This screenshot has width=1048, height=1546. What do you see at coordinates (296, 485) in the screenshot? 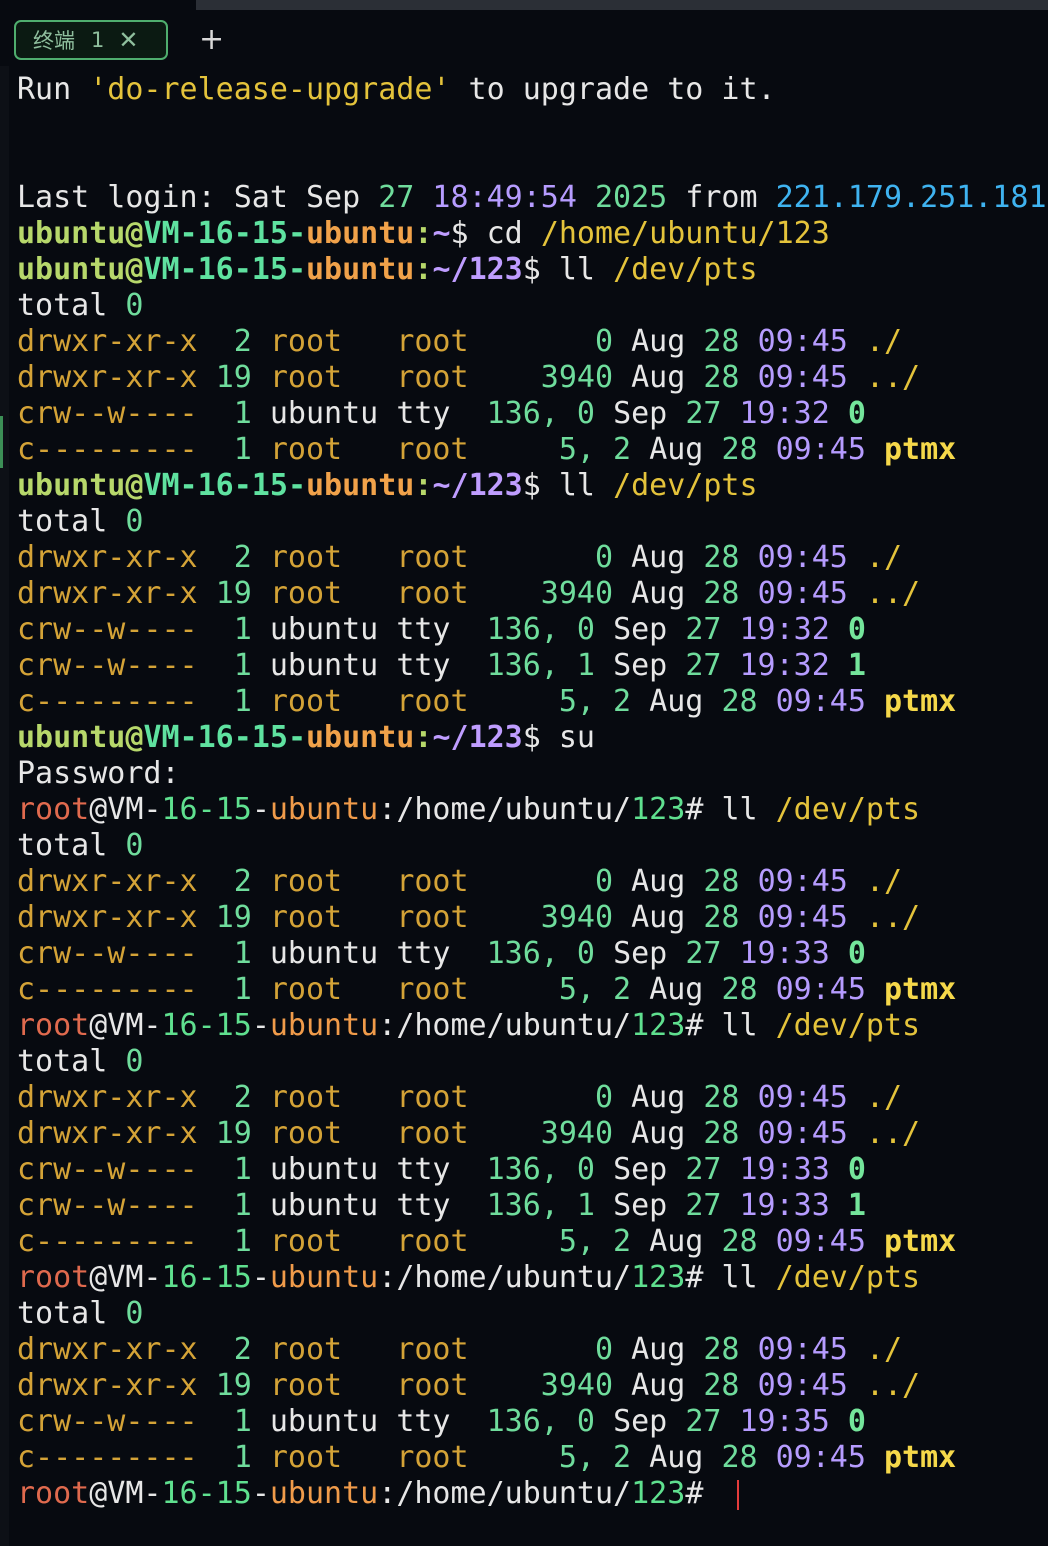
I see `terminal-text: -` at bounding box center [296, 485].